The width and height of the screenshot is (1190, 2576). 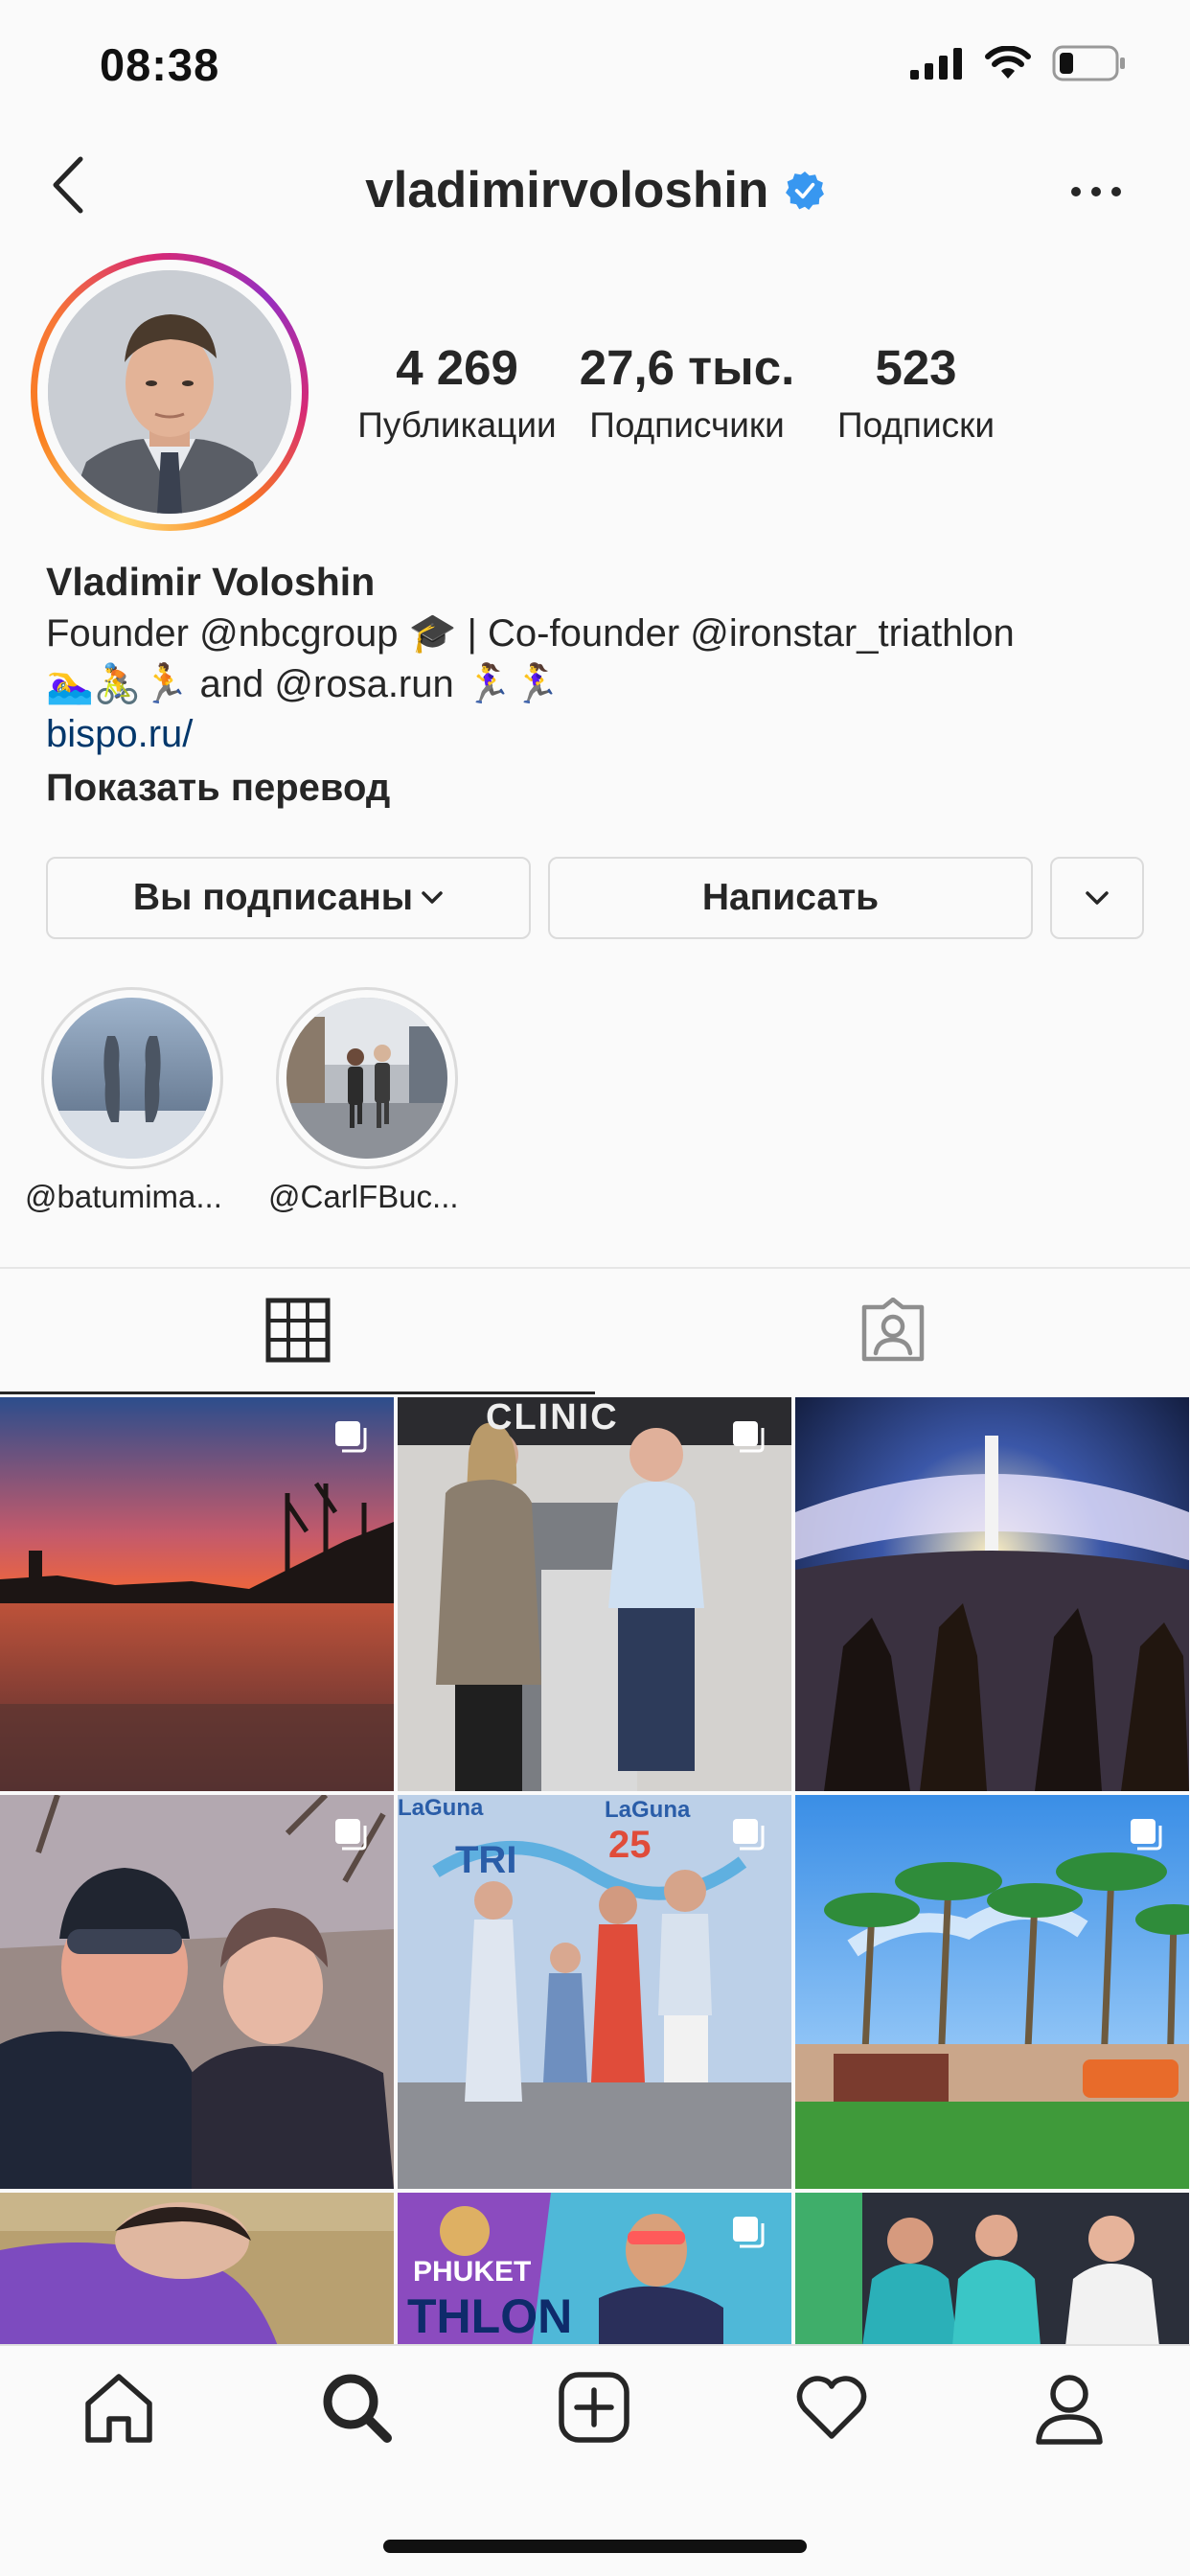 I want to click on home-indicator, so click(x=595, y=2546).